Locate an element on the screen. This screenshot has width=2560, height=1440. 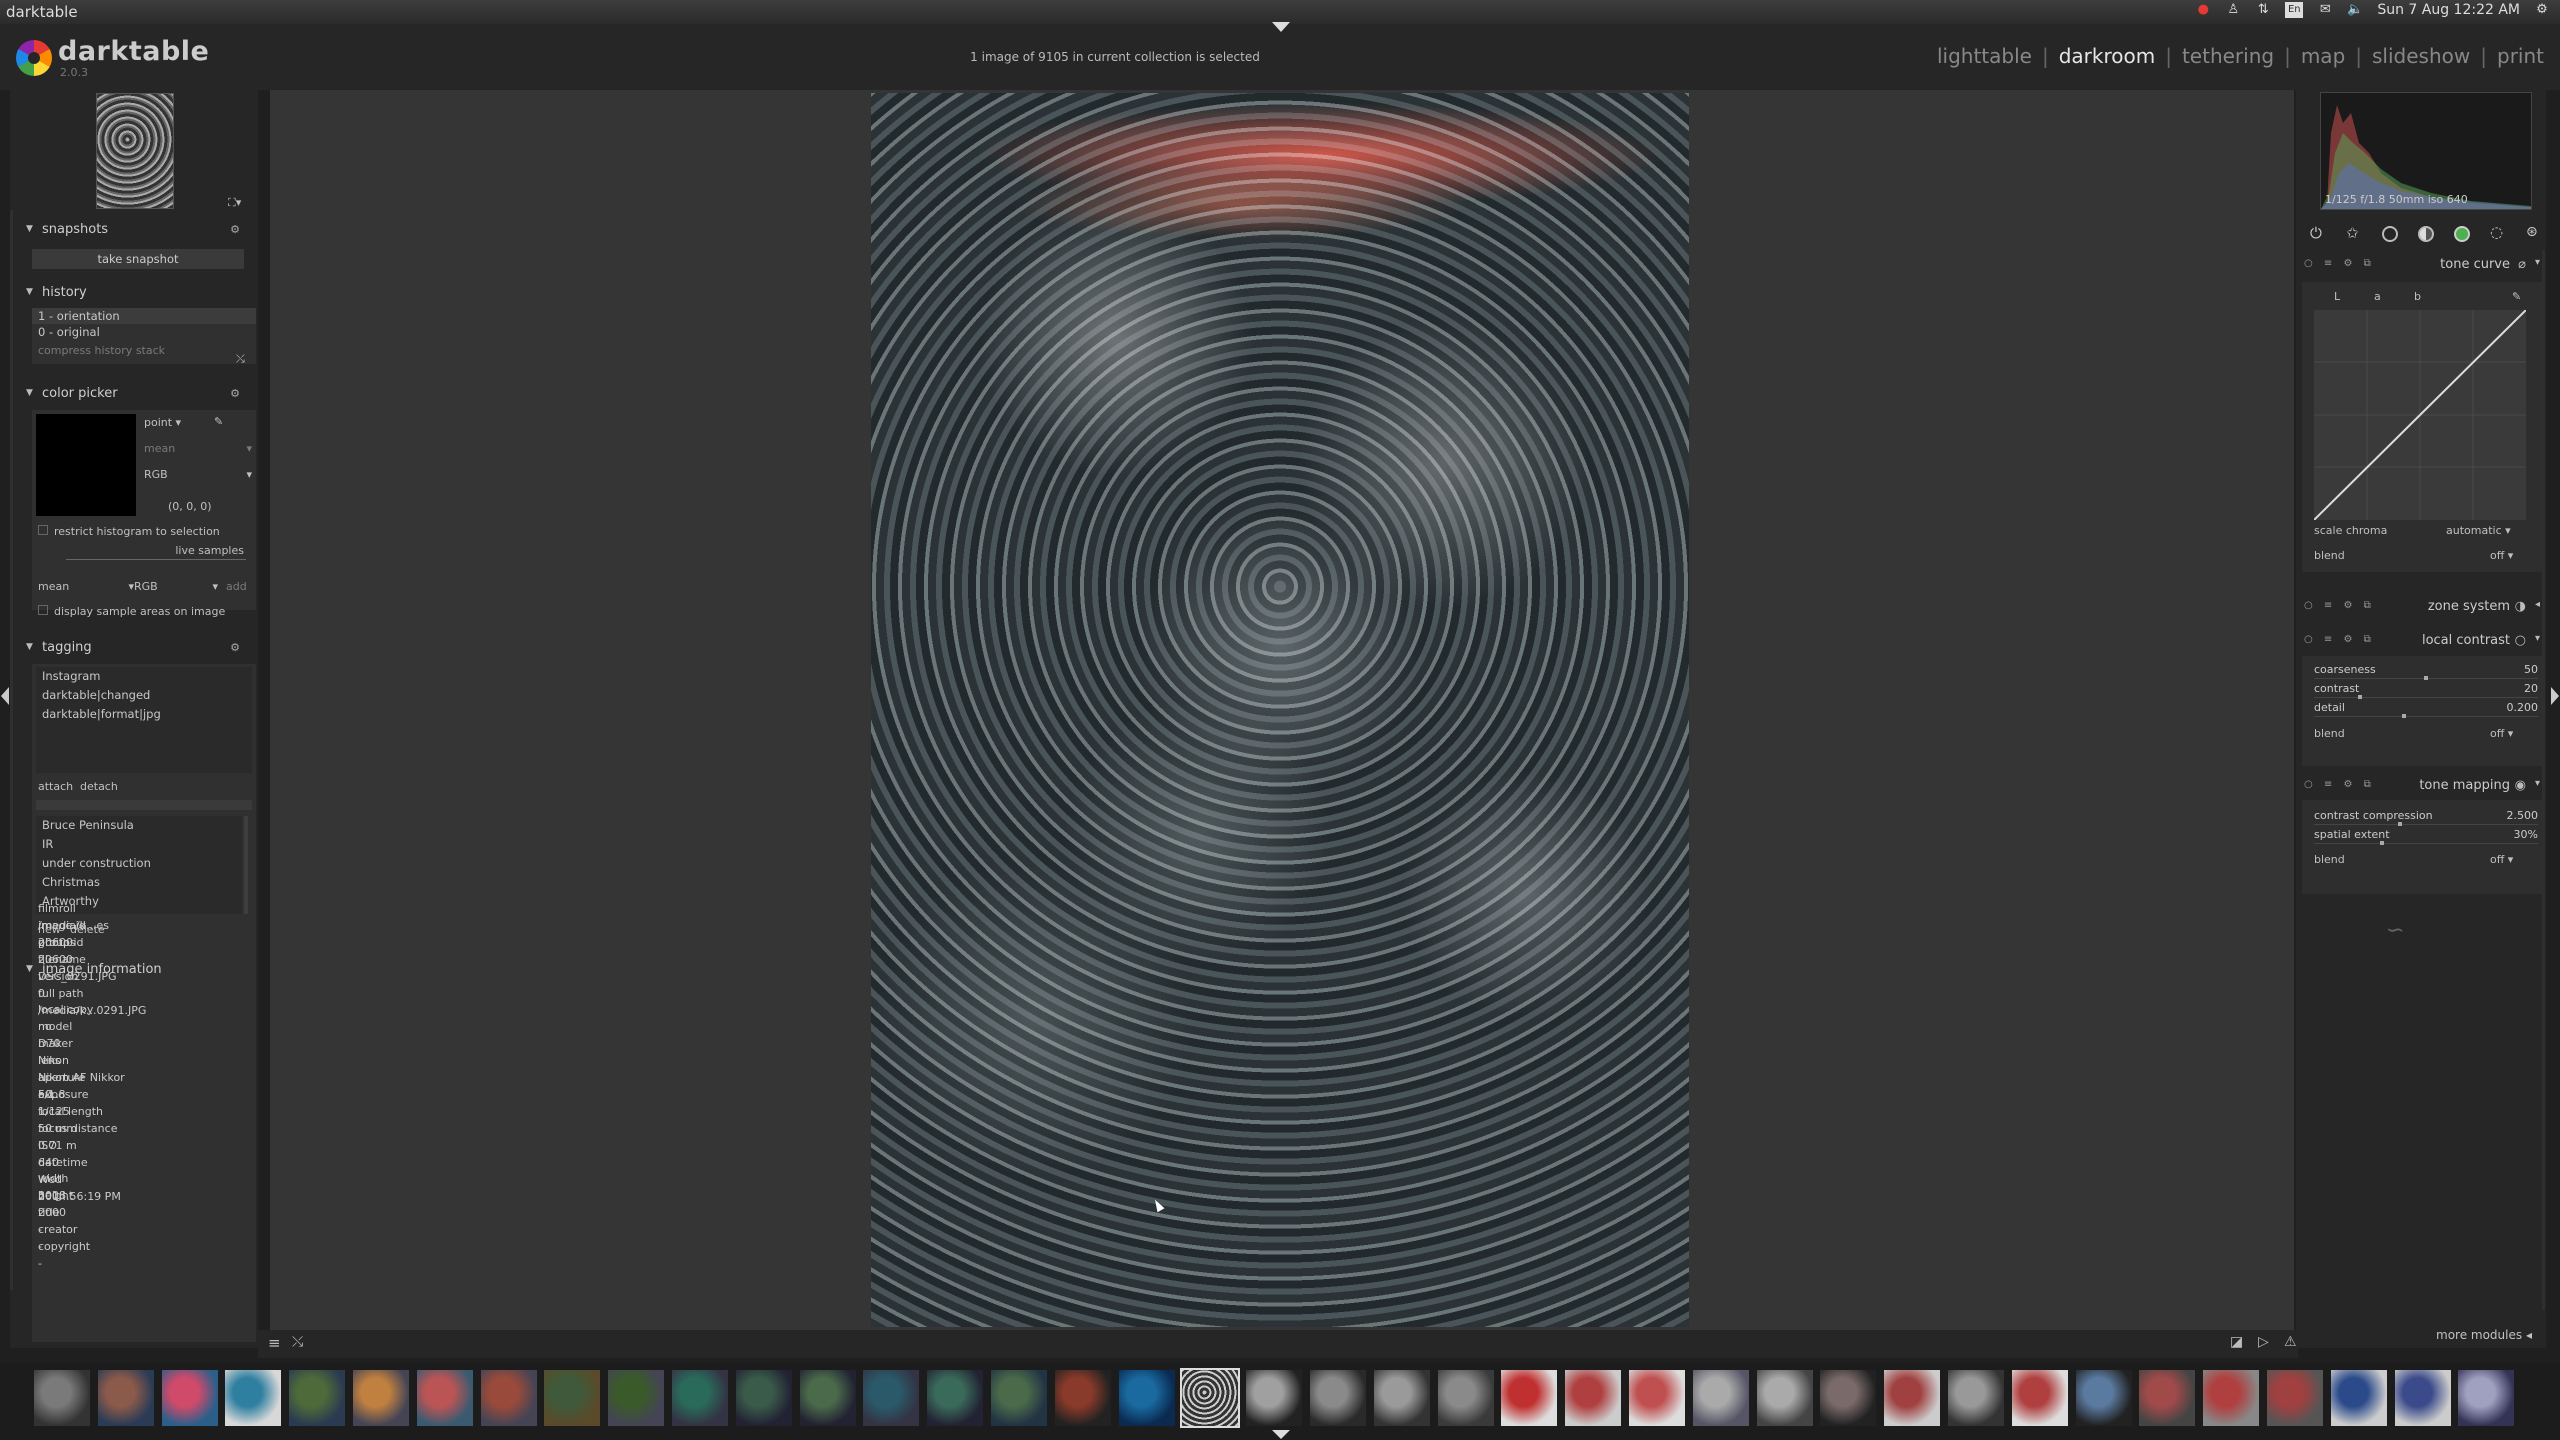
histogram: 1/125 f/1.8 50mm iso 640 is located at coordinates (2426, 151).